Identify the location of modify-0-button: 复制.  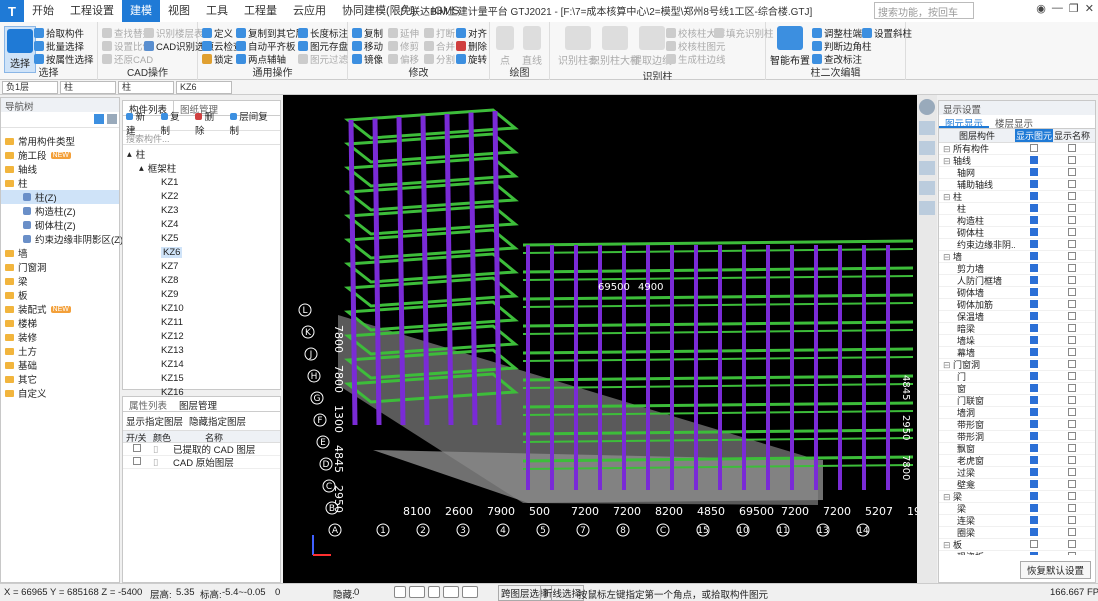
(367, 33).